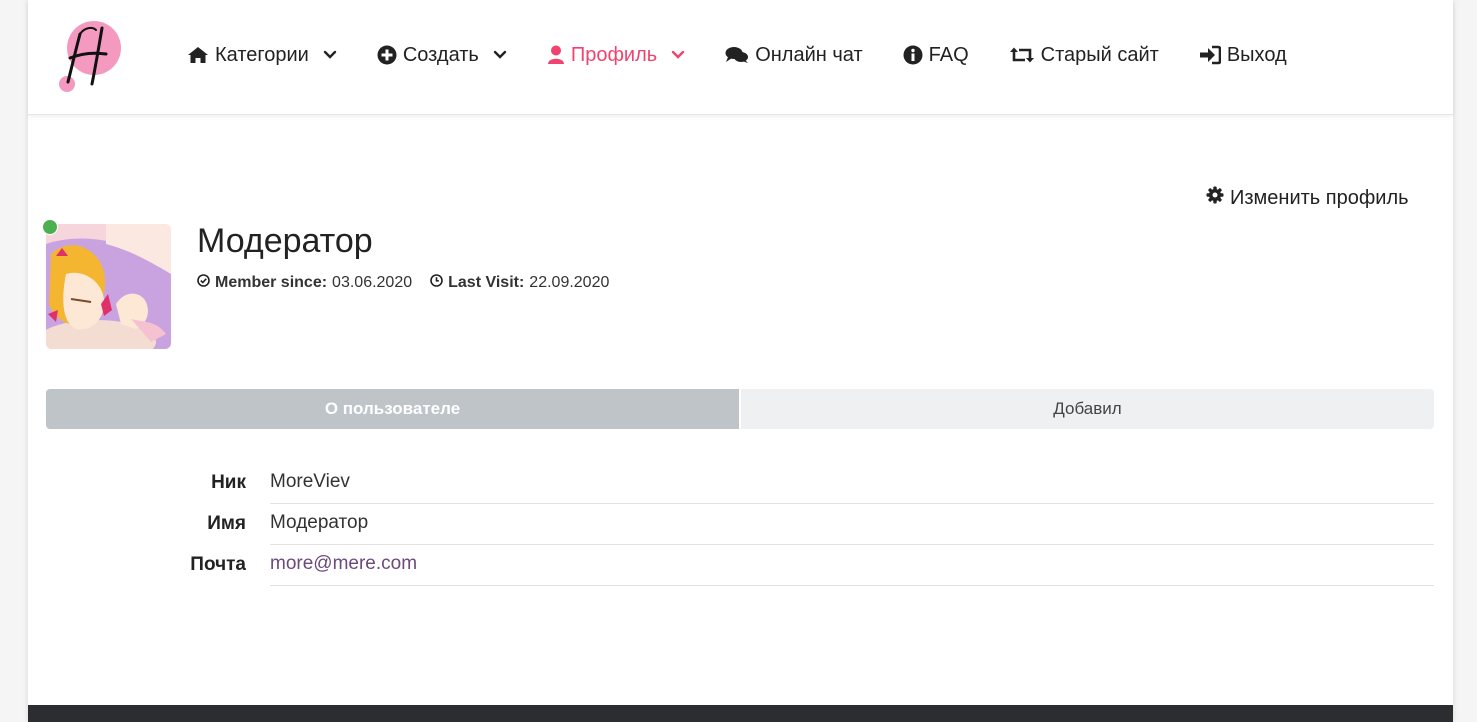 Image resolution: width=1477 pixels, height=722 pixels. Describe the element at coordinates (372, 282) in the screenshot. I see `member-since-value: 03.06.2020` at that location.